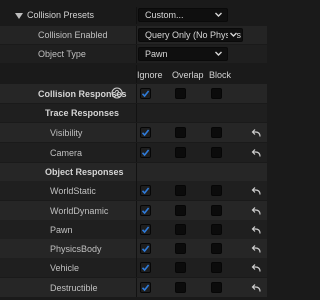 The image size is (320, 300). Describe the element at coordinates (66, 133) in the screenshot. I see `trace-response-label: Visibility` at that location.